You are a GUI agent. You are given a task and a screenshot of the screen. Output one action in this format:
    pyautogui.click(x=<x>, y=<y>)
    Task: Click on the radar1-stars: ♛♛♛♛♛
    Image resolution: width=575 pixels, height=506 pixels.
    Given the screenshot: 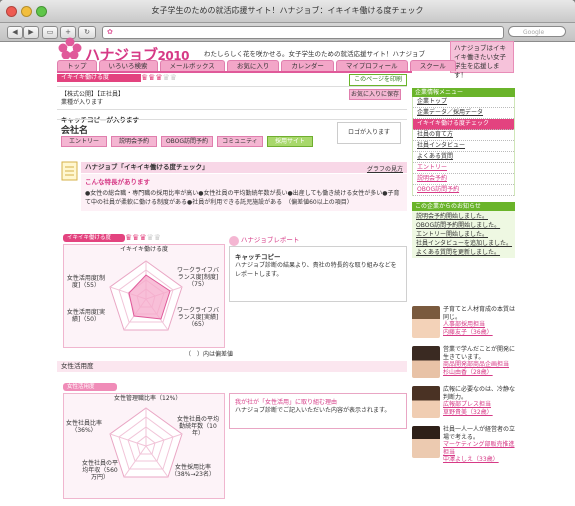 What is the action you would take?
    pyautogui.click(x=143, y=237)
    